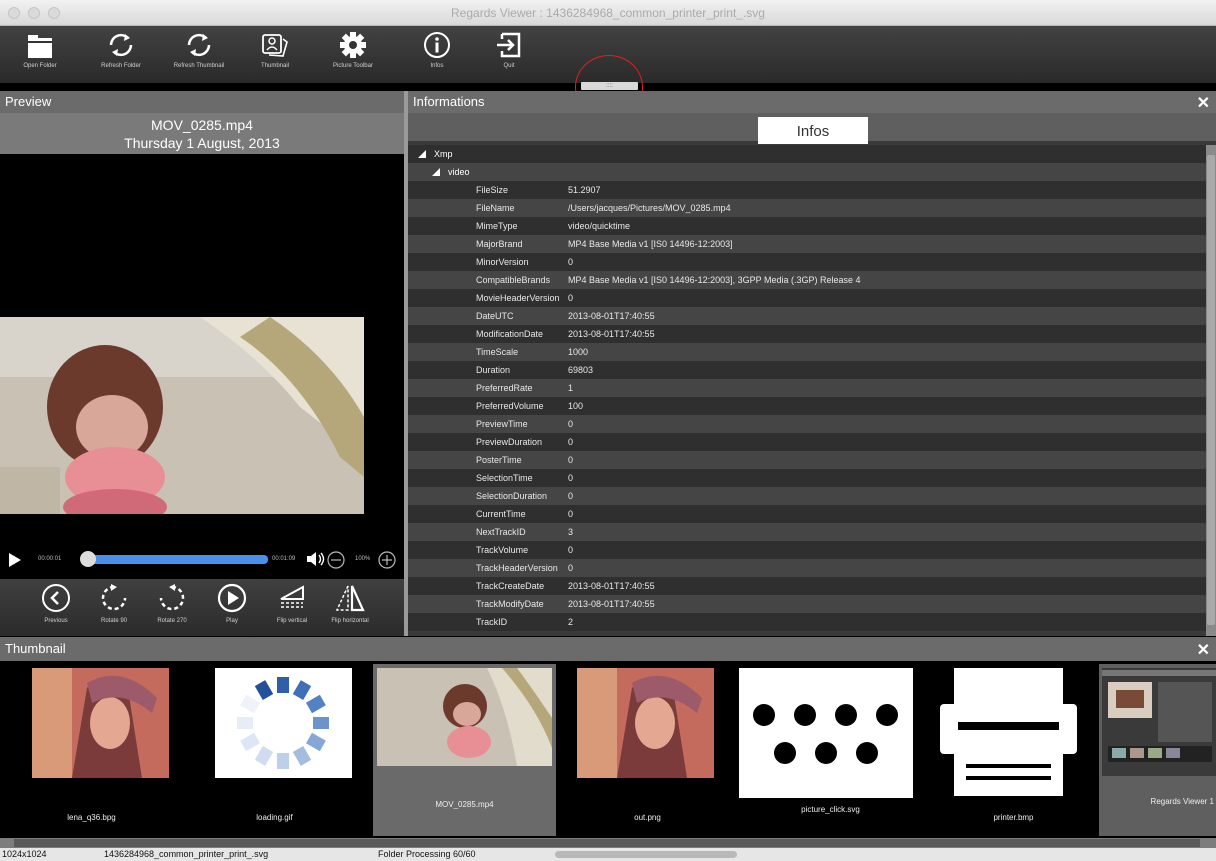 Image resolution: width=1216 pixels, height=861 pixels. What do you see at coordinates (504, 478) in the screenshot?
I see `metadata-key: SelectionTime` at bounding box center [504, 478].